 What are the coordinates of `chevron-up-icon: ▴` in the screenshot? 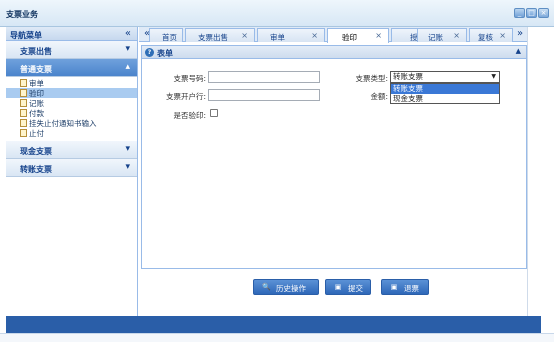 It's located at (127, 67).